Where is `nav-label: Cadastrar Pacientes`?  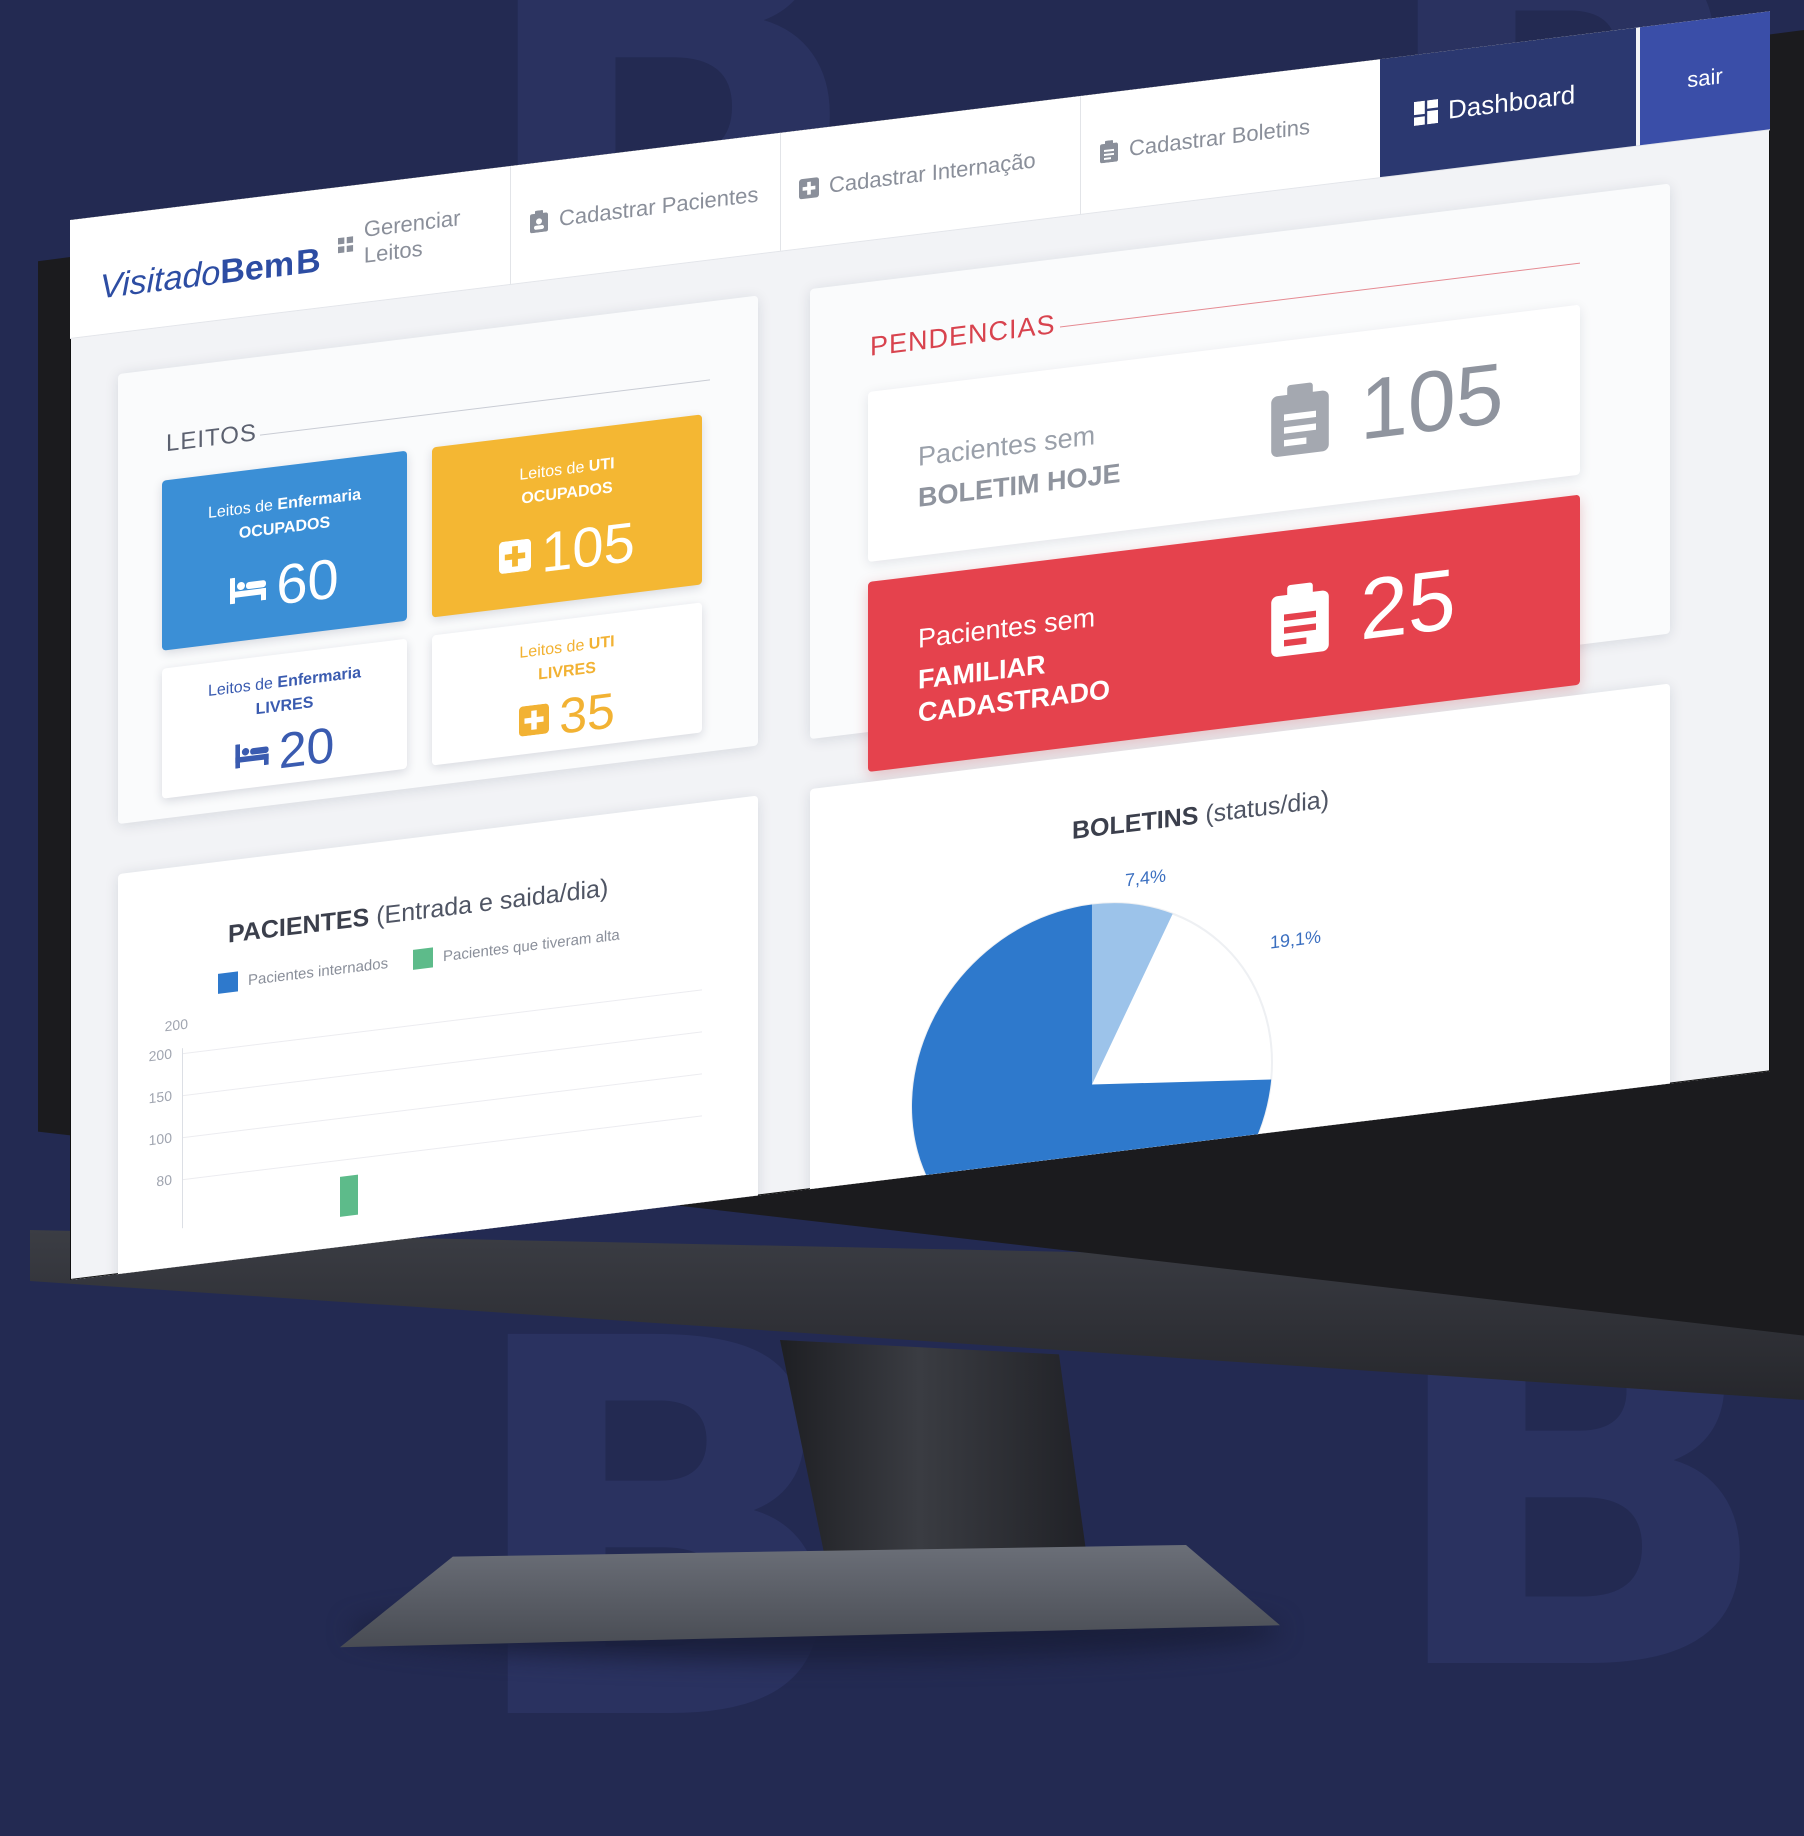
nav-label: Cadastrar Pacientes is located at coordinates (659, 206).